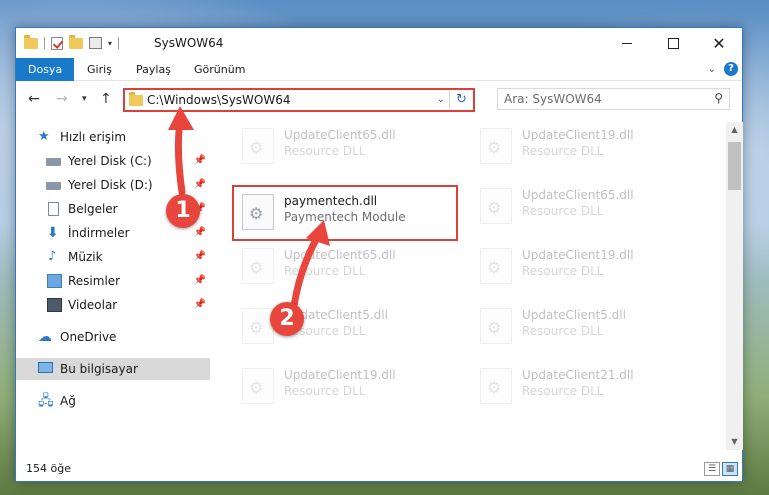  I want to click on tiles-view-icon: ▦, so click(730, 469).